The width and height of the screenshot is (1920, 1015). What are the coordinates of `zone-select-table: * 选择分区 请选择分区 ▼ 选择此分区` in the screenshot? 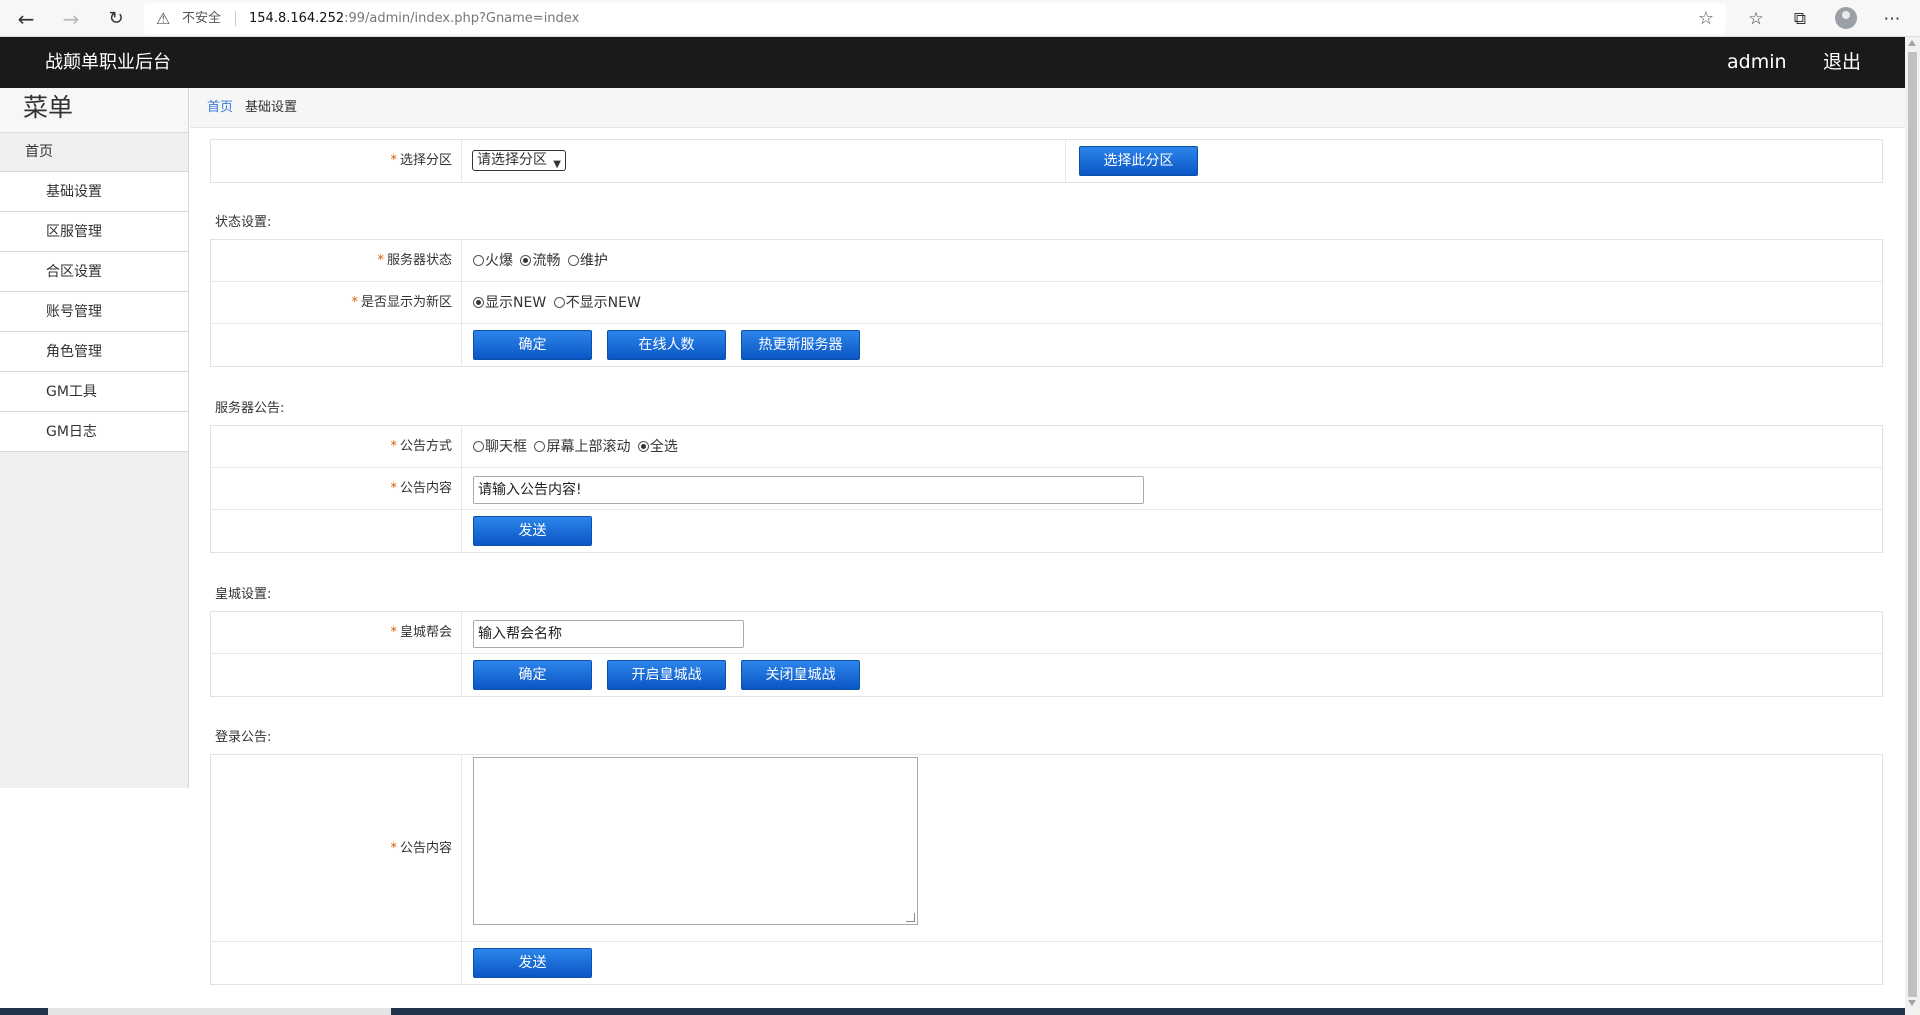 It's located at (1046, 161).